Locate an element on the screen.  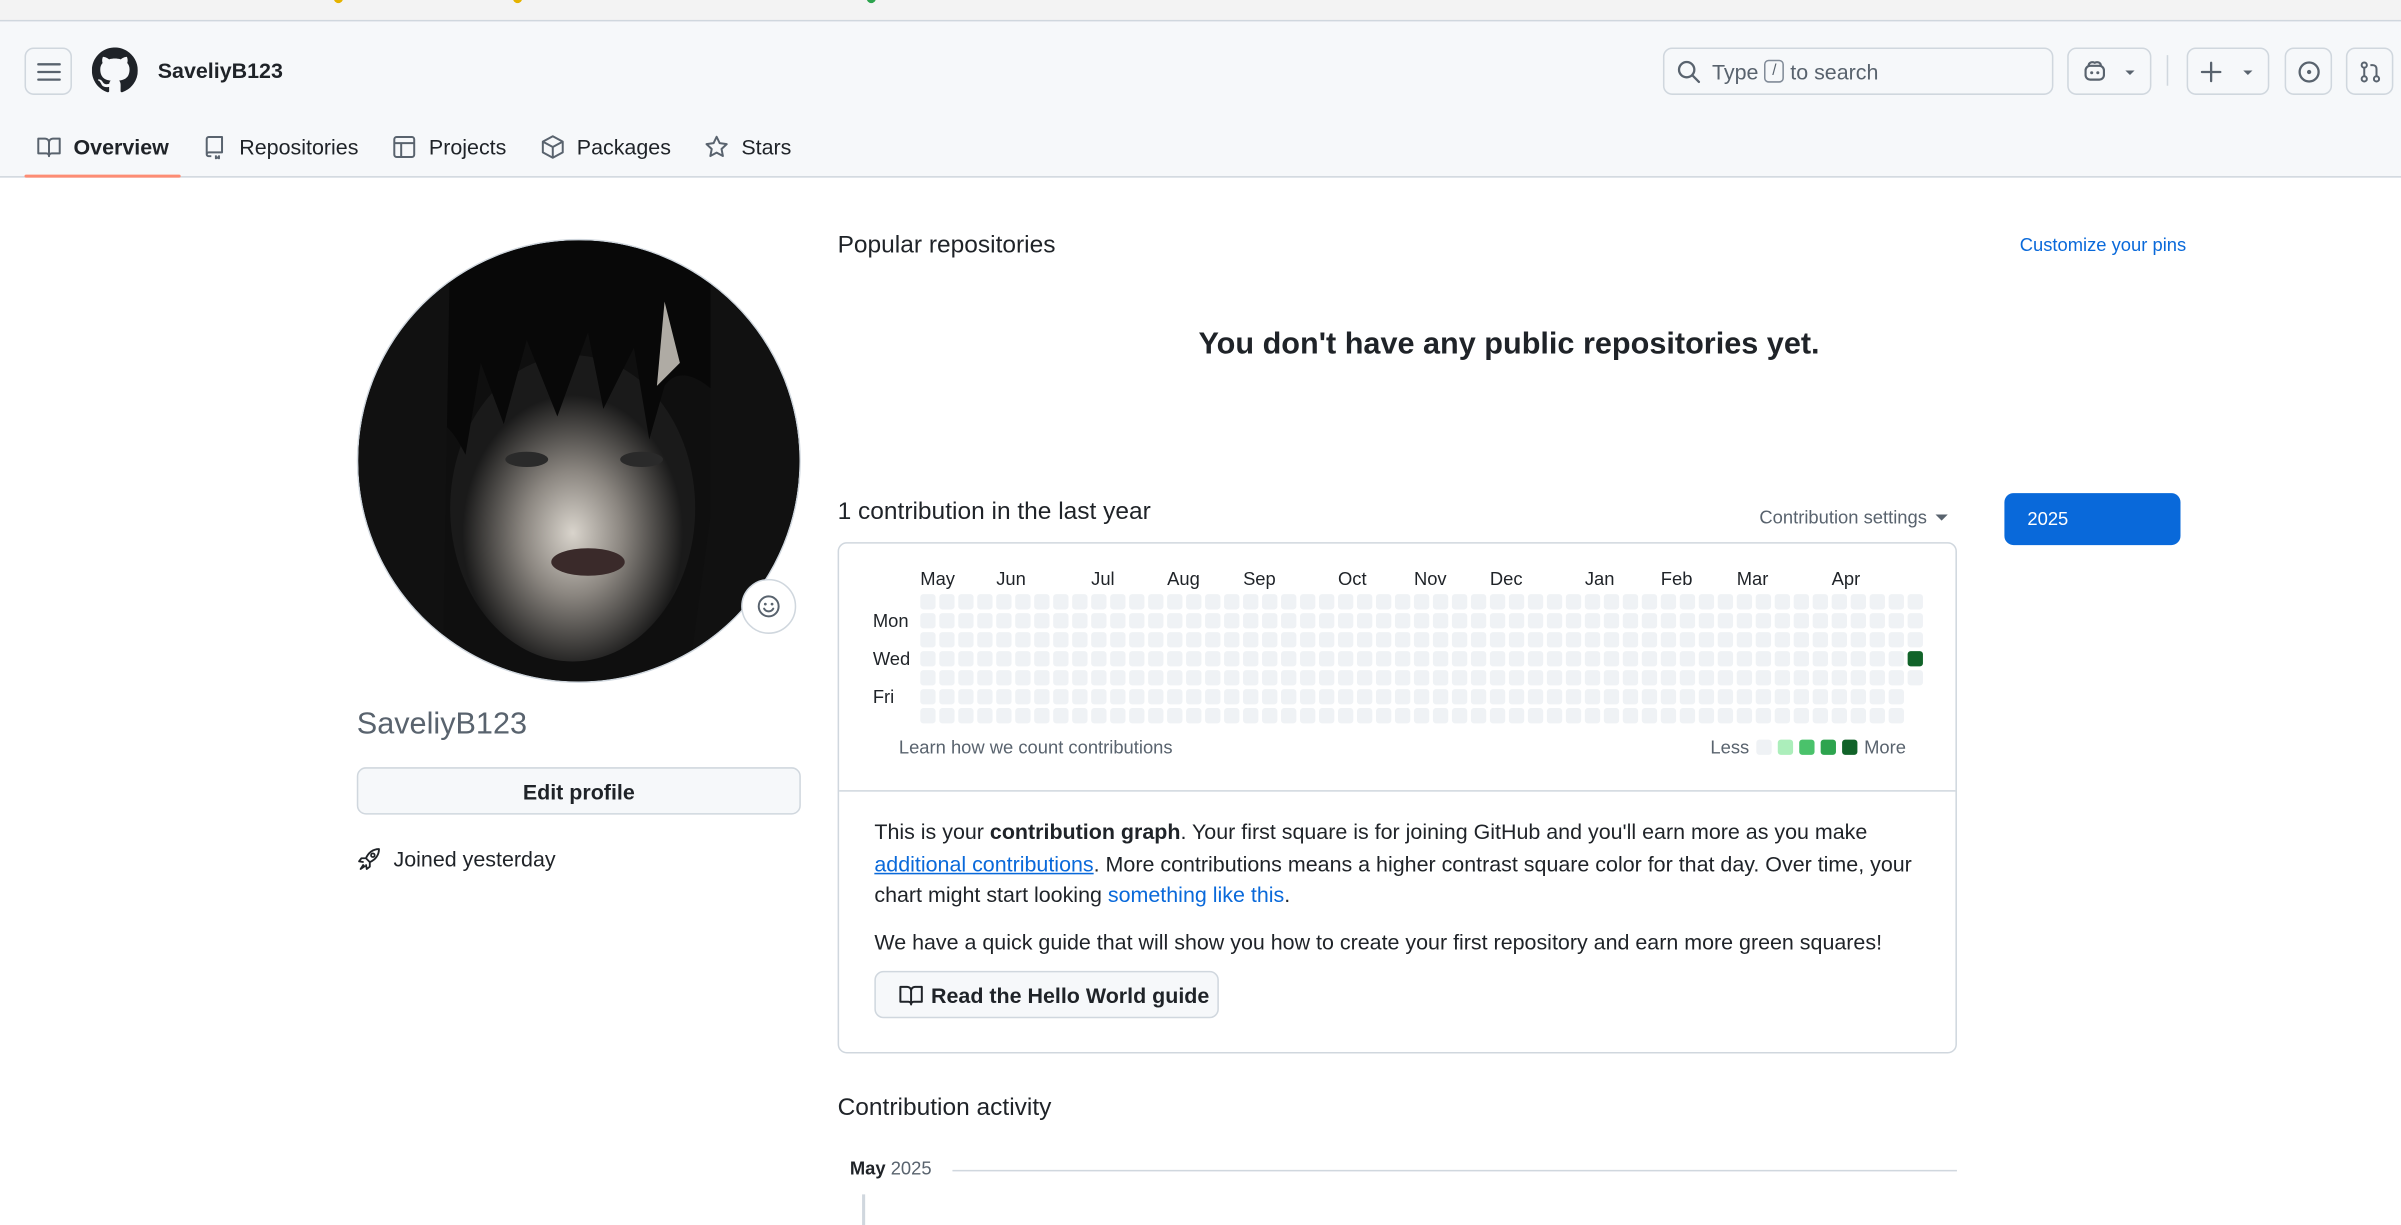
tab-packages: Packages is located at coordinates (605, 146).